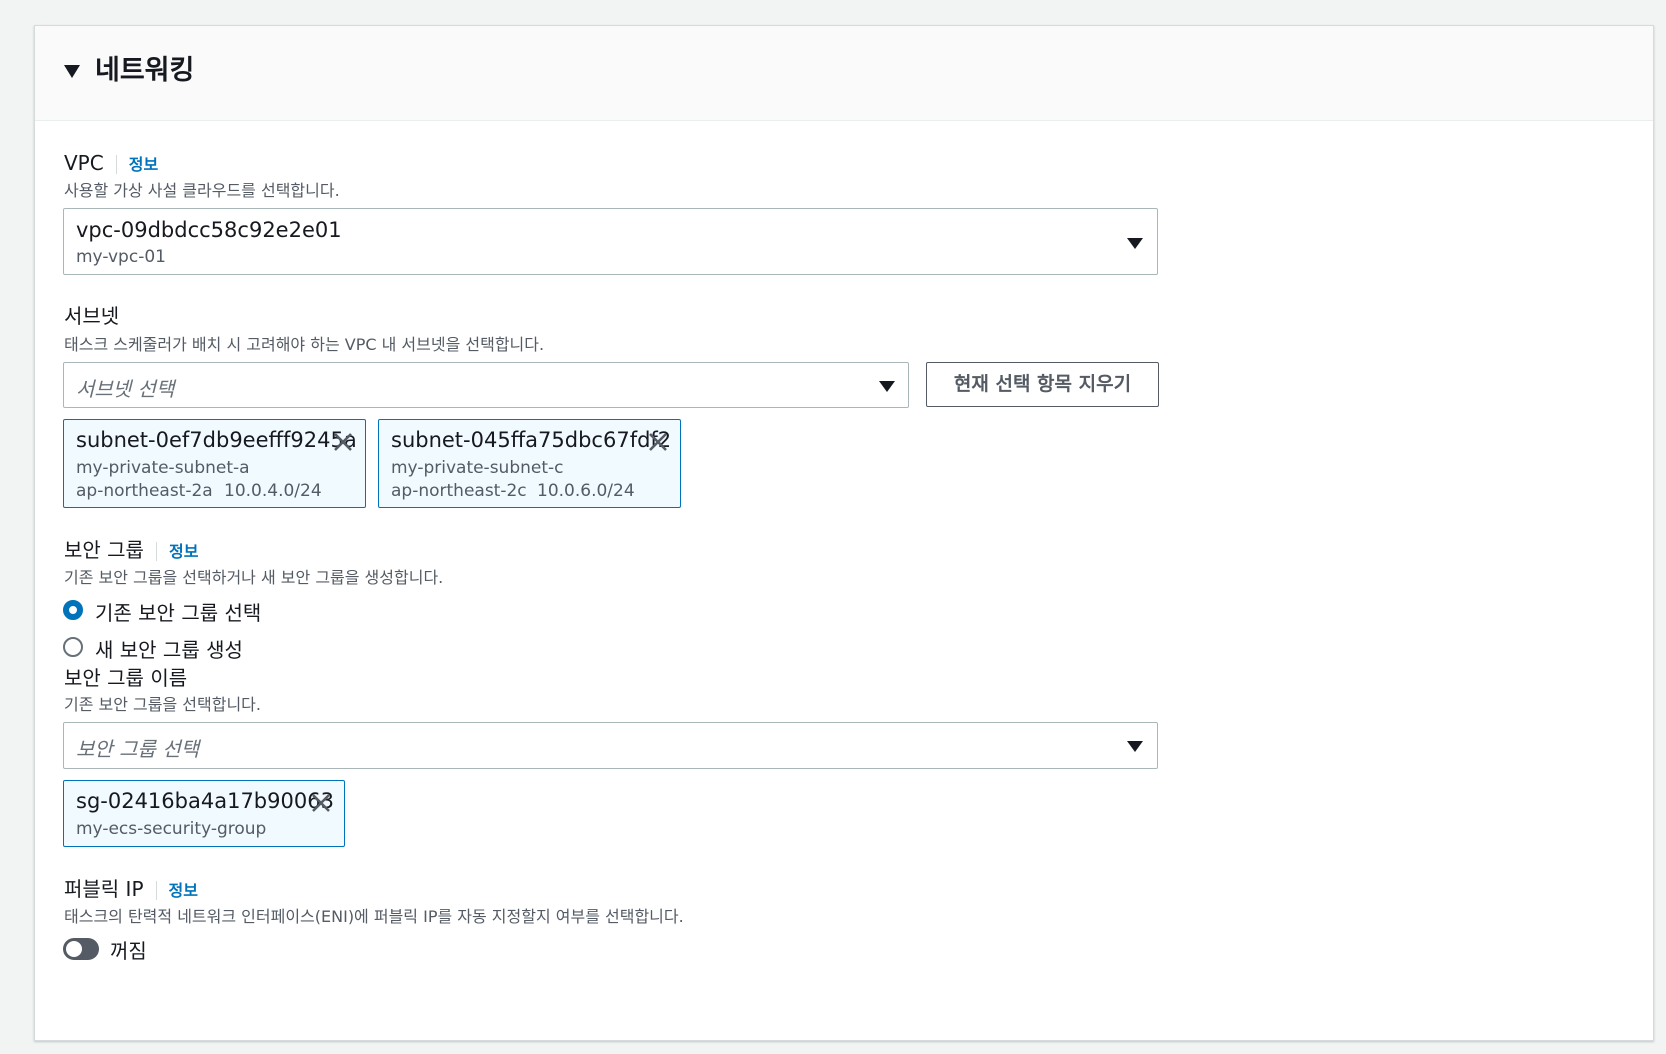  What do you see at coordinates (171, 829) in the screenshot?
I see `security-group-token-name: my-ecs-security-group` at bounding box center [171, 829].